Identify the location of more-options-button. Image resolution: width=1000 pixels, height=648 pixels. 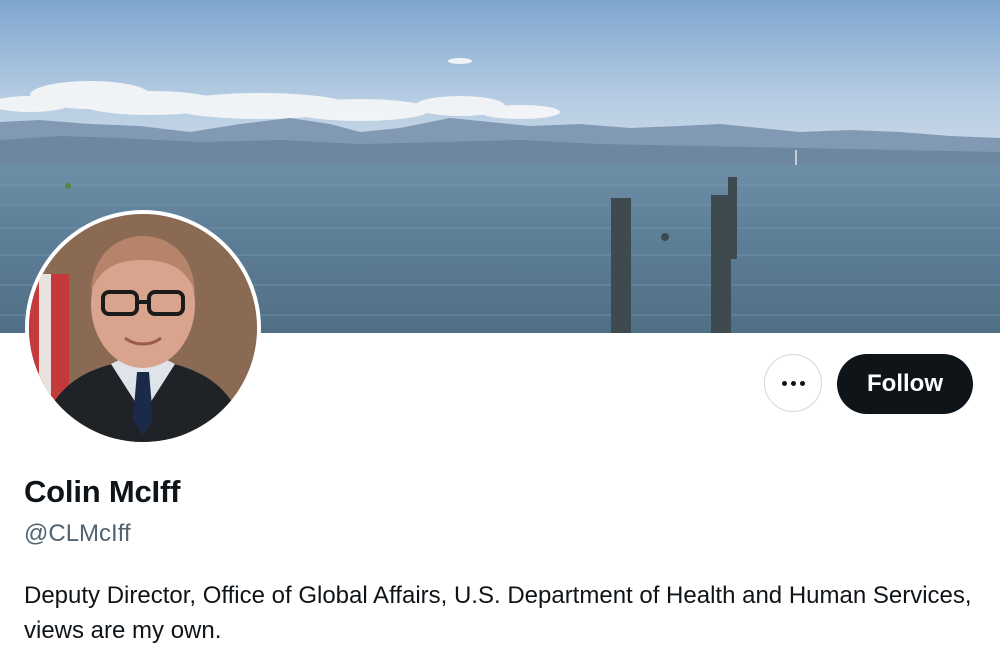
(793, 383).